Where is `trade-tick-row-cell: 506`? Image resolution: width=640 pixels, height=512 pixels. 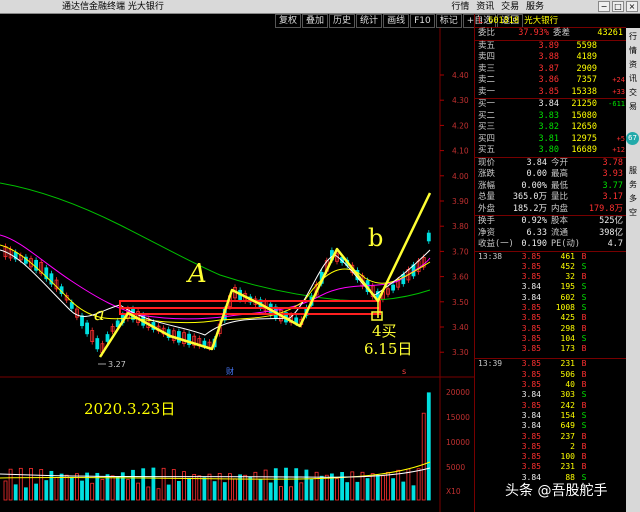 trade-tick-row-cell: 506 is located at coordinates (567, 374).